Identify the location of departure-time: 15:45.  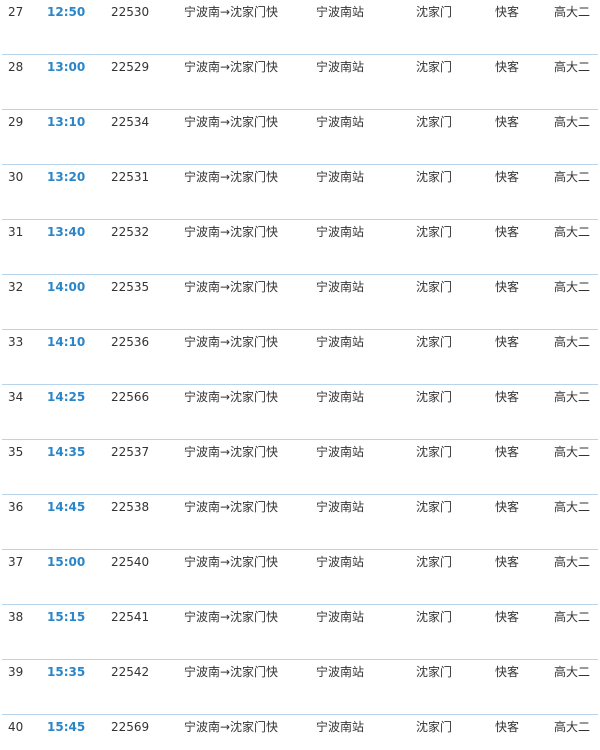
(66, 727).